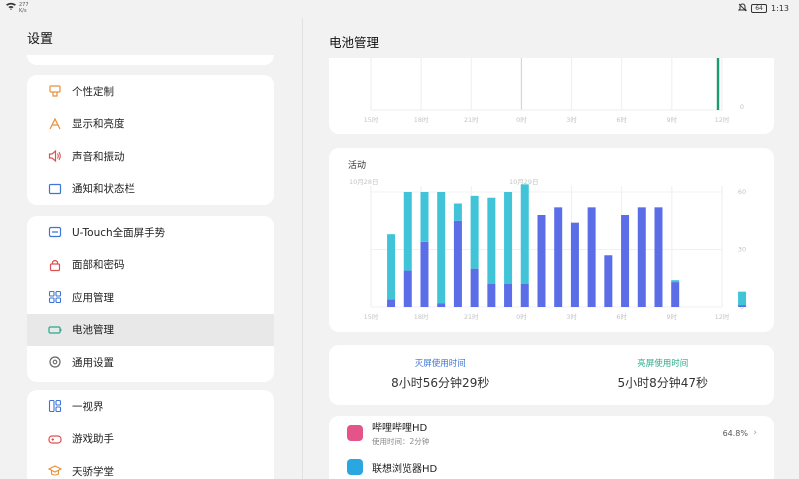  Describe the element at coordinates (150, 91) in the screenshot. I see `sidebar-item-personalize: 个性定制` at that location.